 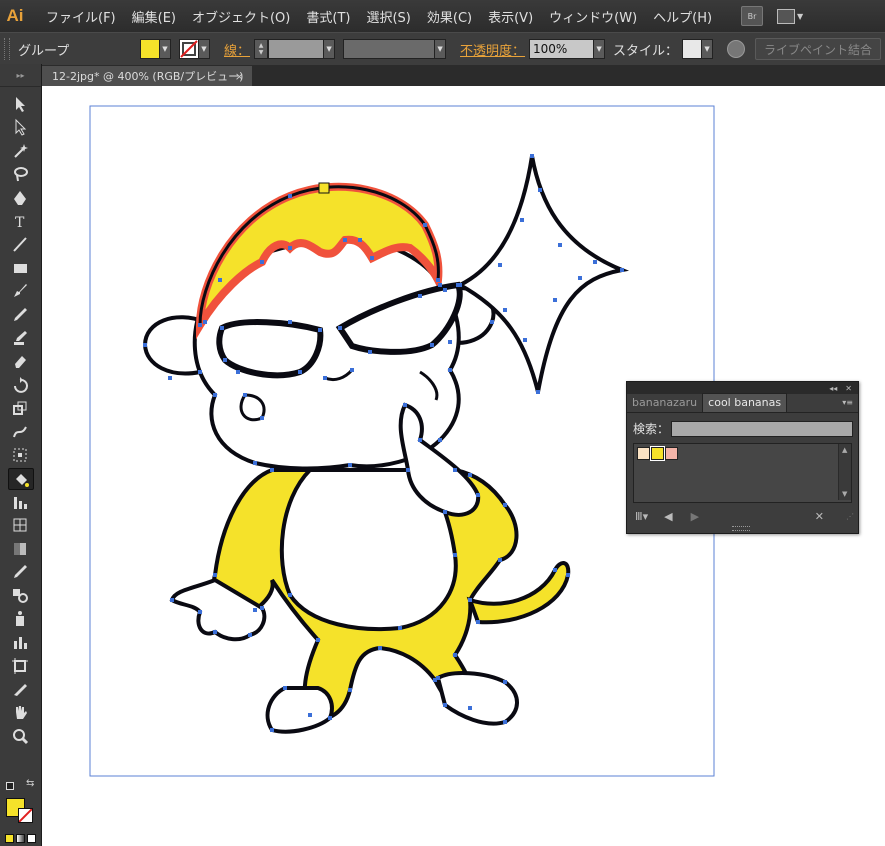 I want to click on panel-menu-icon: ▾≡, so click(x=847, y=402).